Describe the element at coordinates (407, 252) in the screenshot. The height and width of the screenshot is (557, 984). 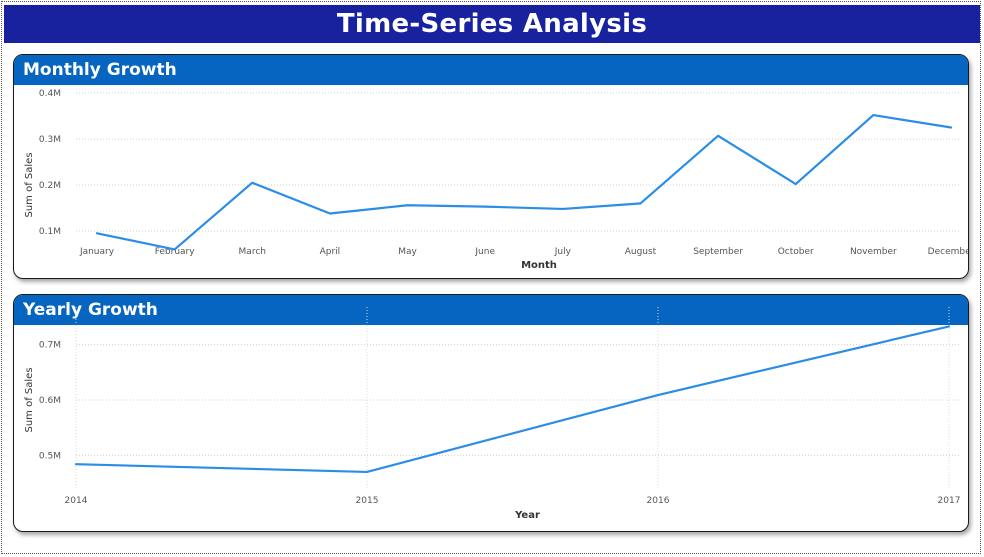
I see `x-tick-label: May` at that location.